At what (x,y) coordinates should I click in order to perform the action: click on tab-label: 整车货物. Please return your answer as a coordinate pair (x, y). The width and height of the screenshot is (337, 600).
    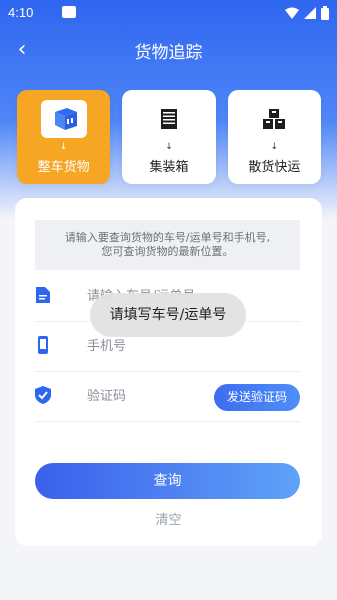
    Looking at the image, I should click on (63, 167).